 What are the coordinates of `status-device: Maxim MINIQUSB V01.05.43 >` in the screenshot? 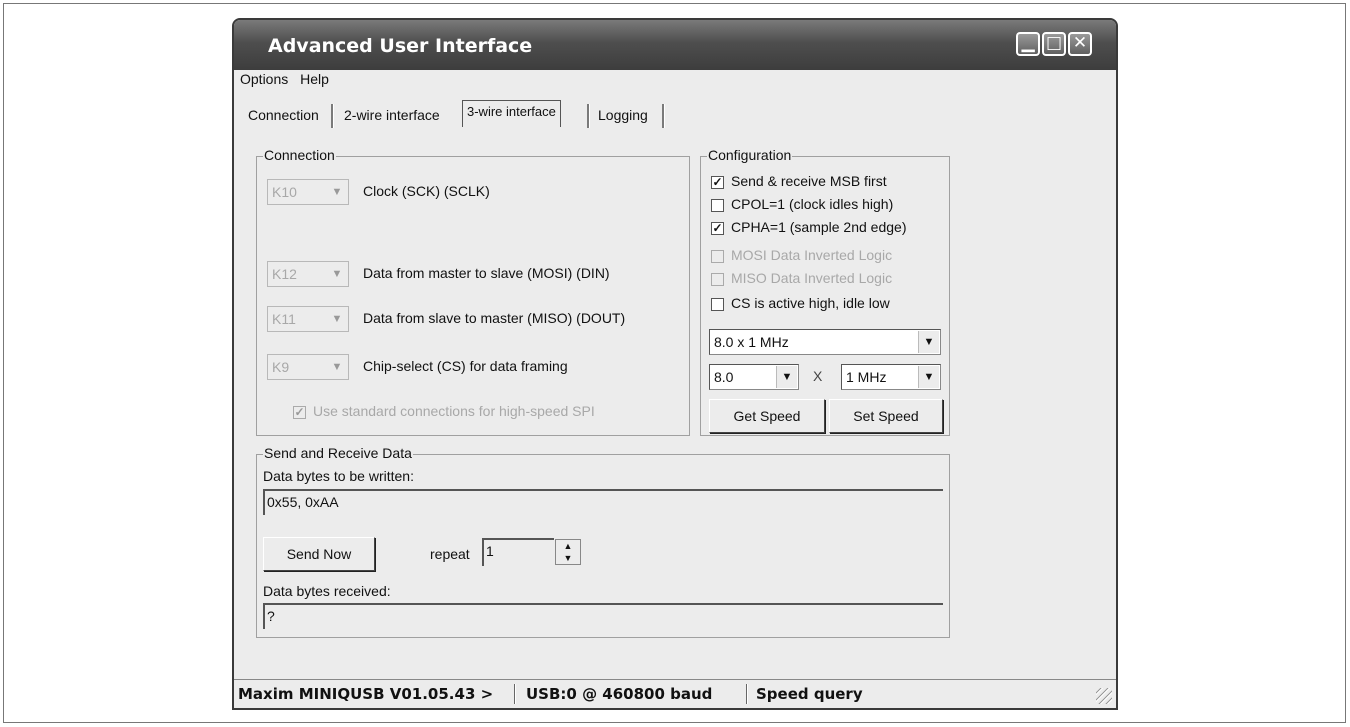 It's located at (366, 694).